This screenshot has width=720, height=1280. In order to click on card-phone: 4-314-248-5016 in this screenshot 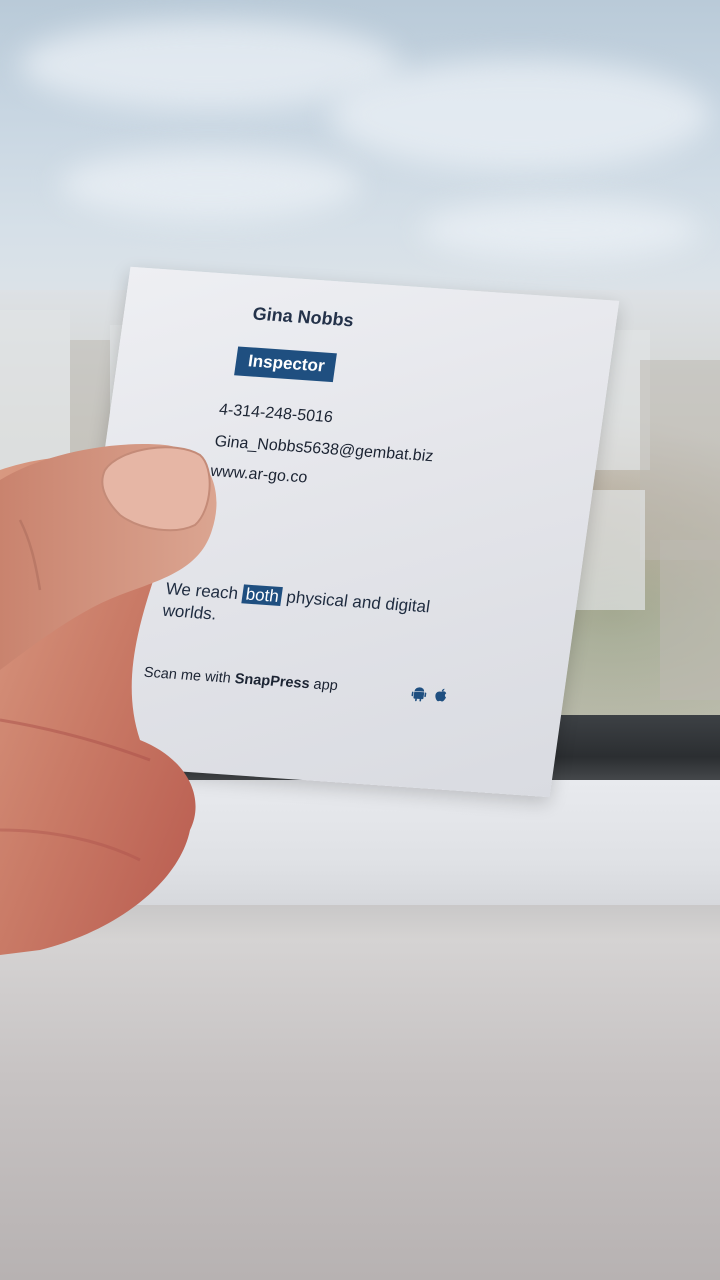, I will do `click(275, 414)`.